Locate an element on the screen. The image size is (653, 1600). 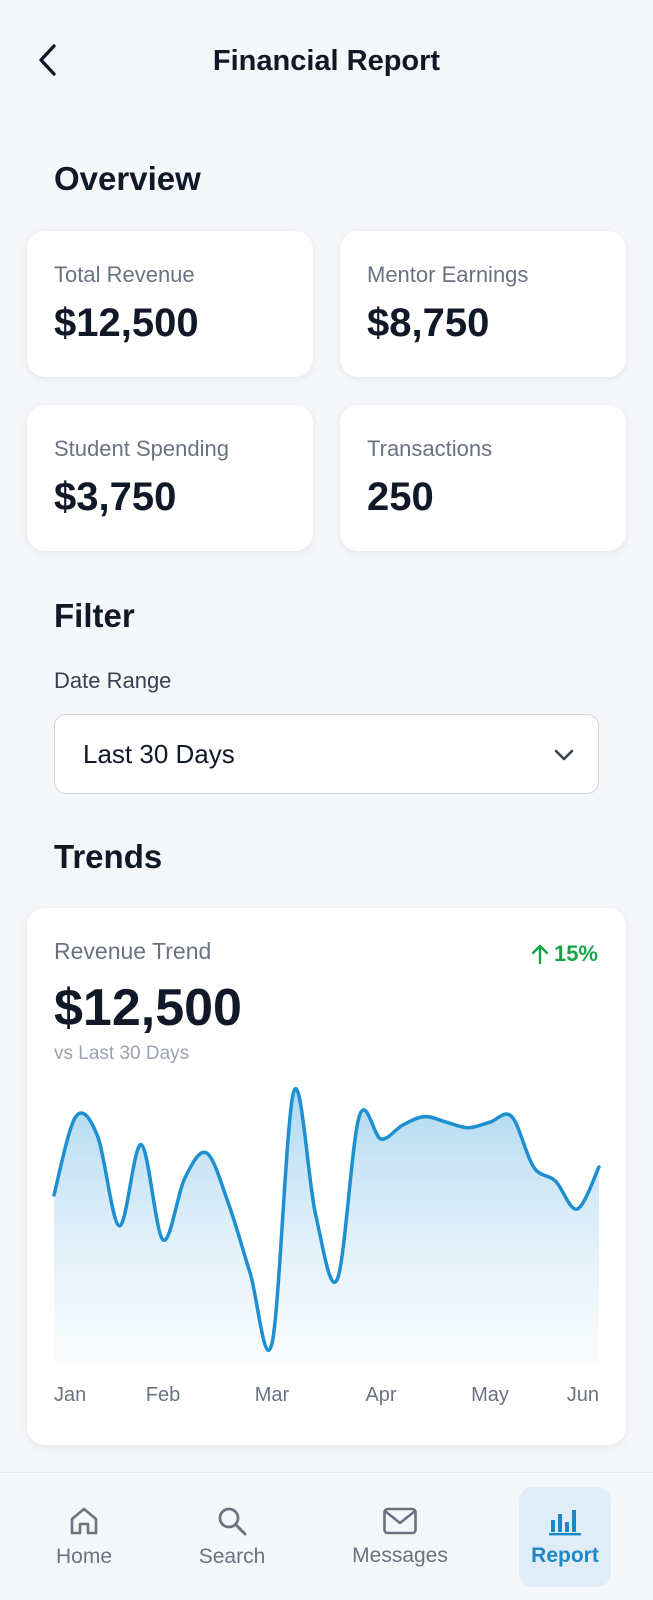
stat-value: $8,750 is located at coordinates (428, 323).